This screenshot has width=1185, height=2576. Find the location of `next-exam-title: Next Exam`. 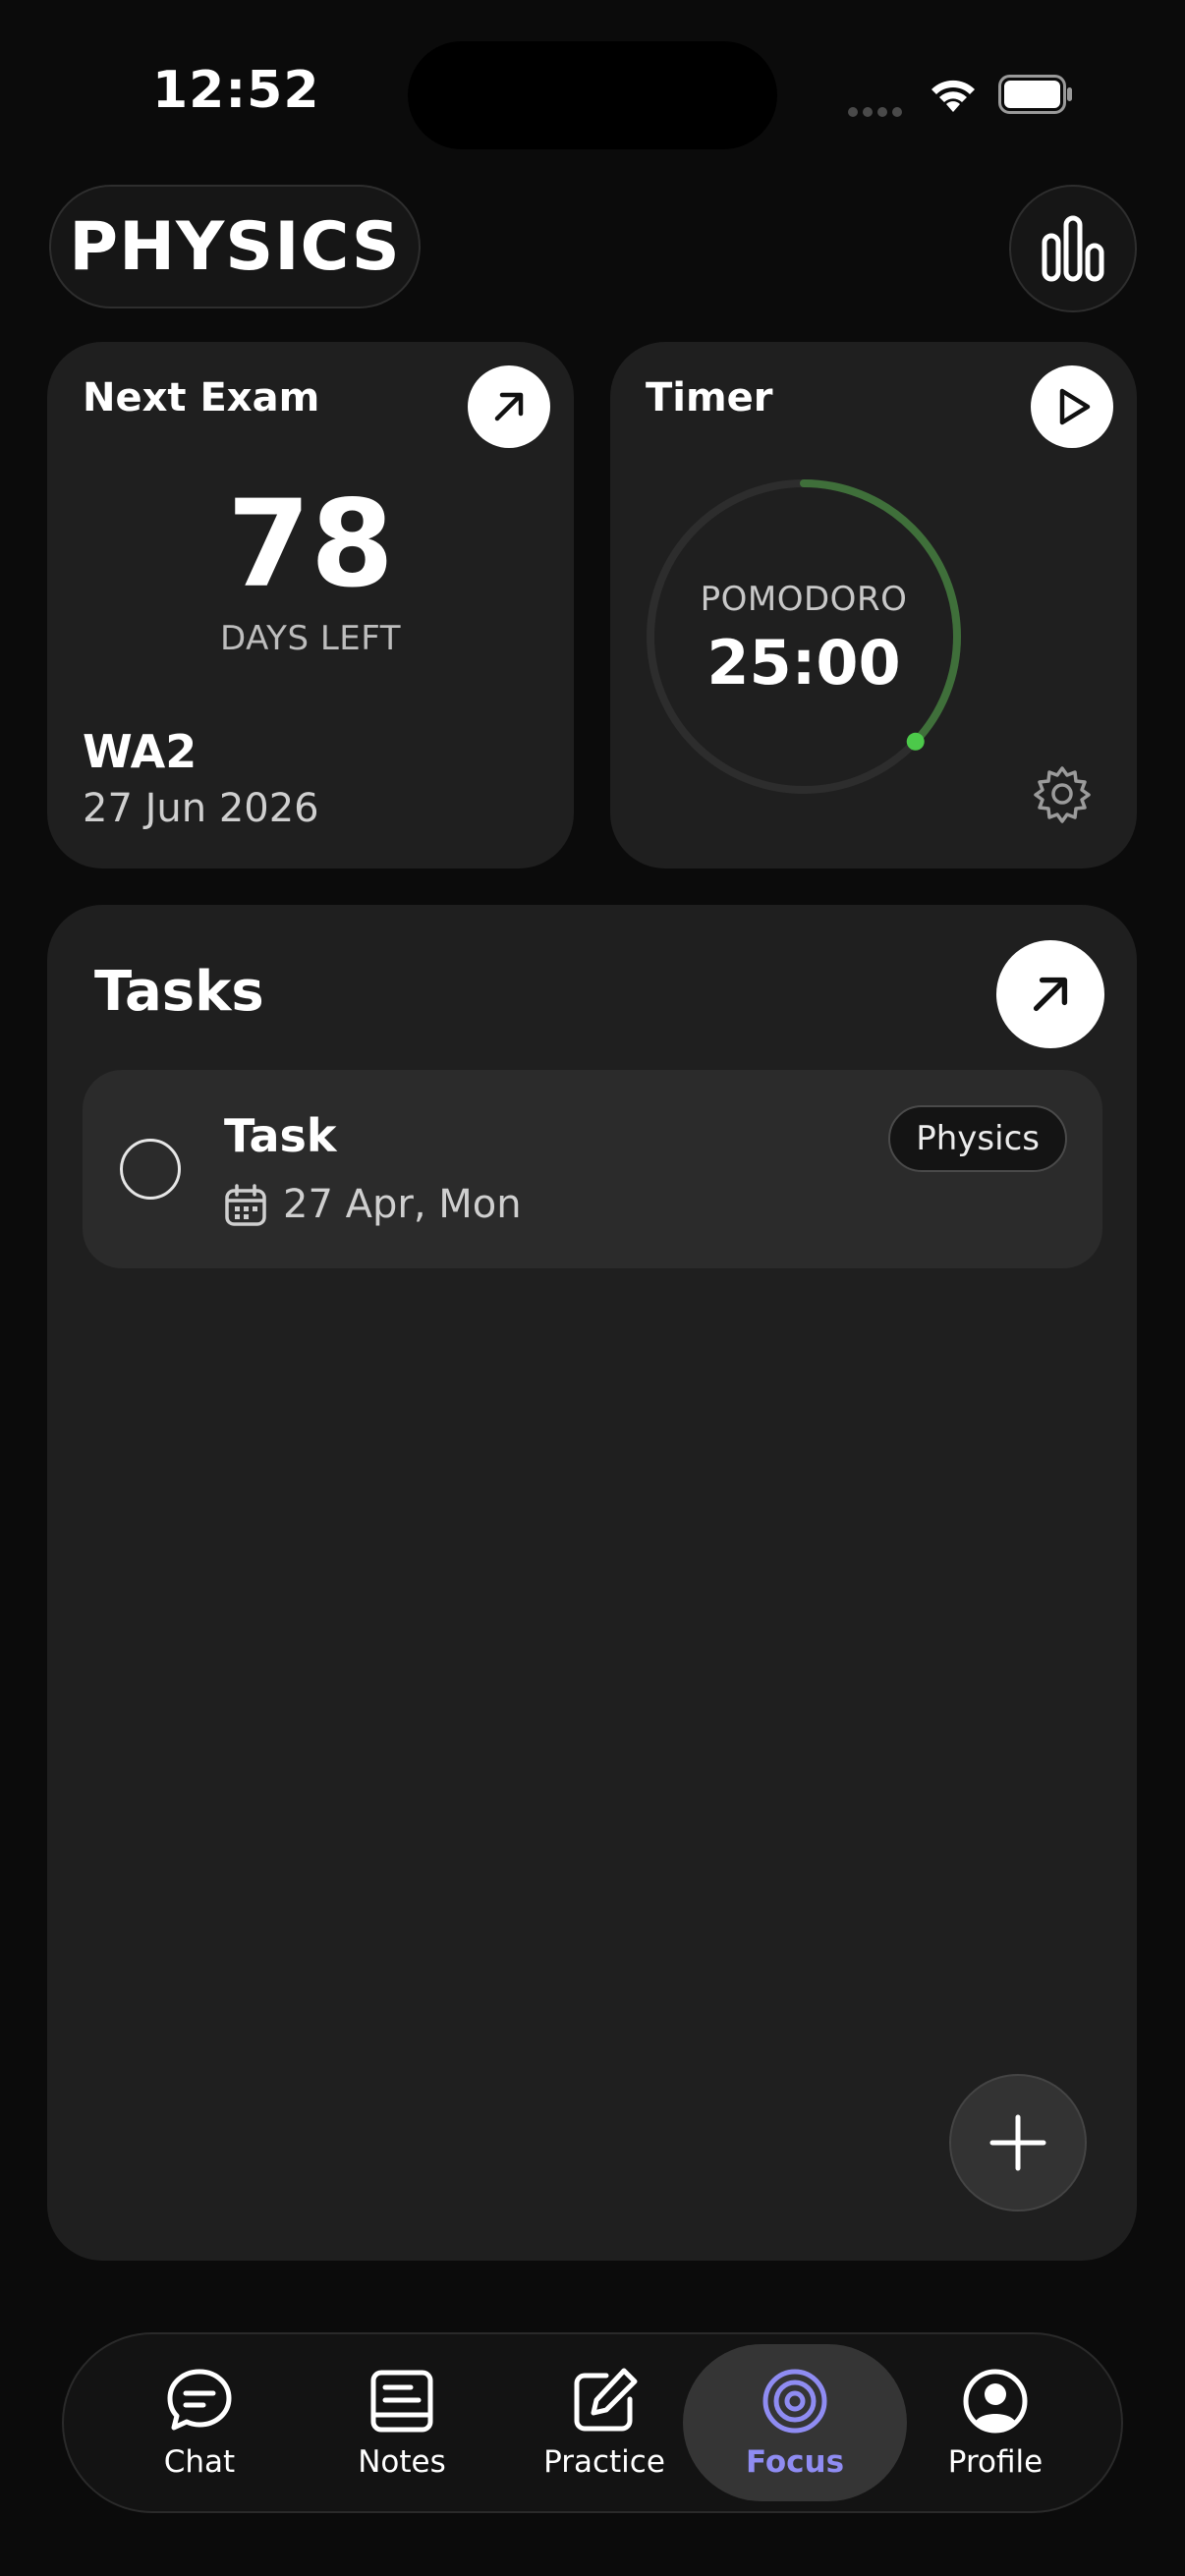

next-exam-title: Next Exam is located at coordinates (201, 397).